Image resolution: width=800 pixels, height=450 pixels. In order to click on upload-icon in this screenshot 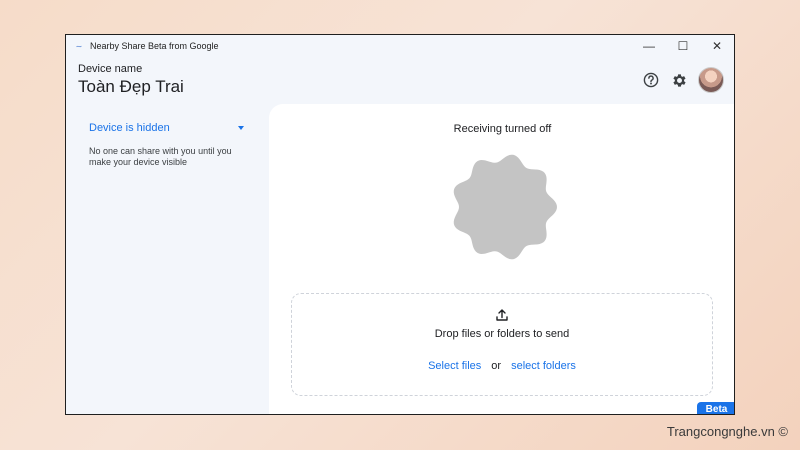, I will do `click(502, 315)`.